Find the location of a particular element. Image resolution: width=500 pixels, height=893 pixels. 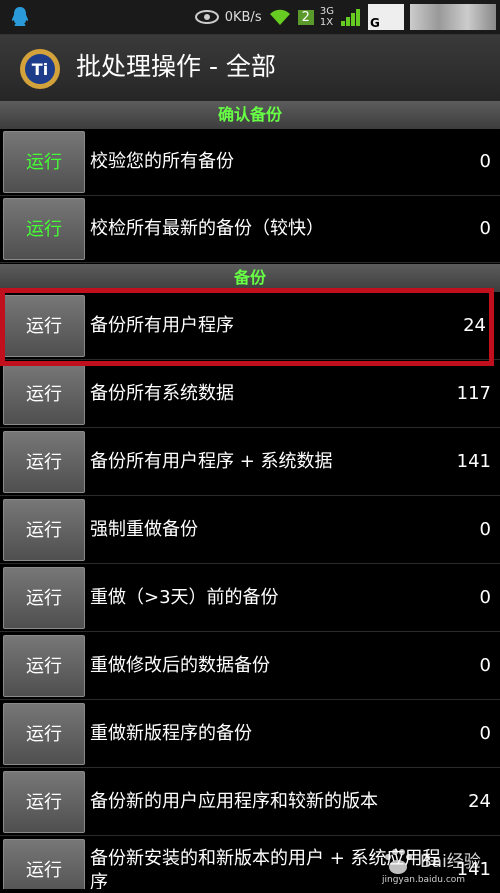

list-item: 运行 备份所有系统数据 117 is located at coordinates (250, 394).